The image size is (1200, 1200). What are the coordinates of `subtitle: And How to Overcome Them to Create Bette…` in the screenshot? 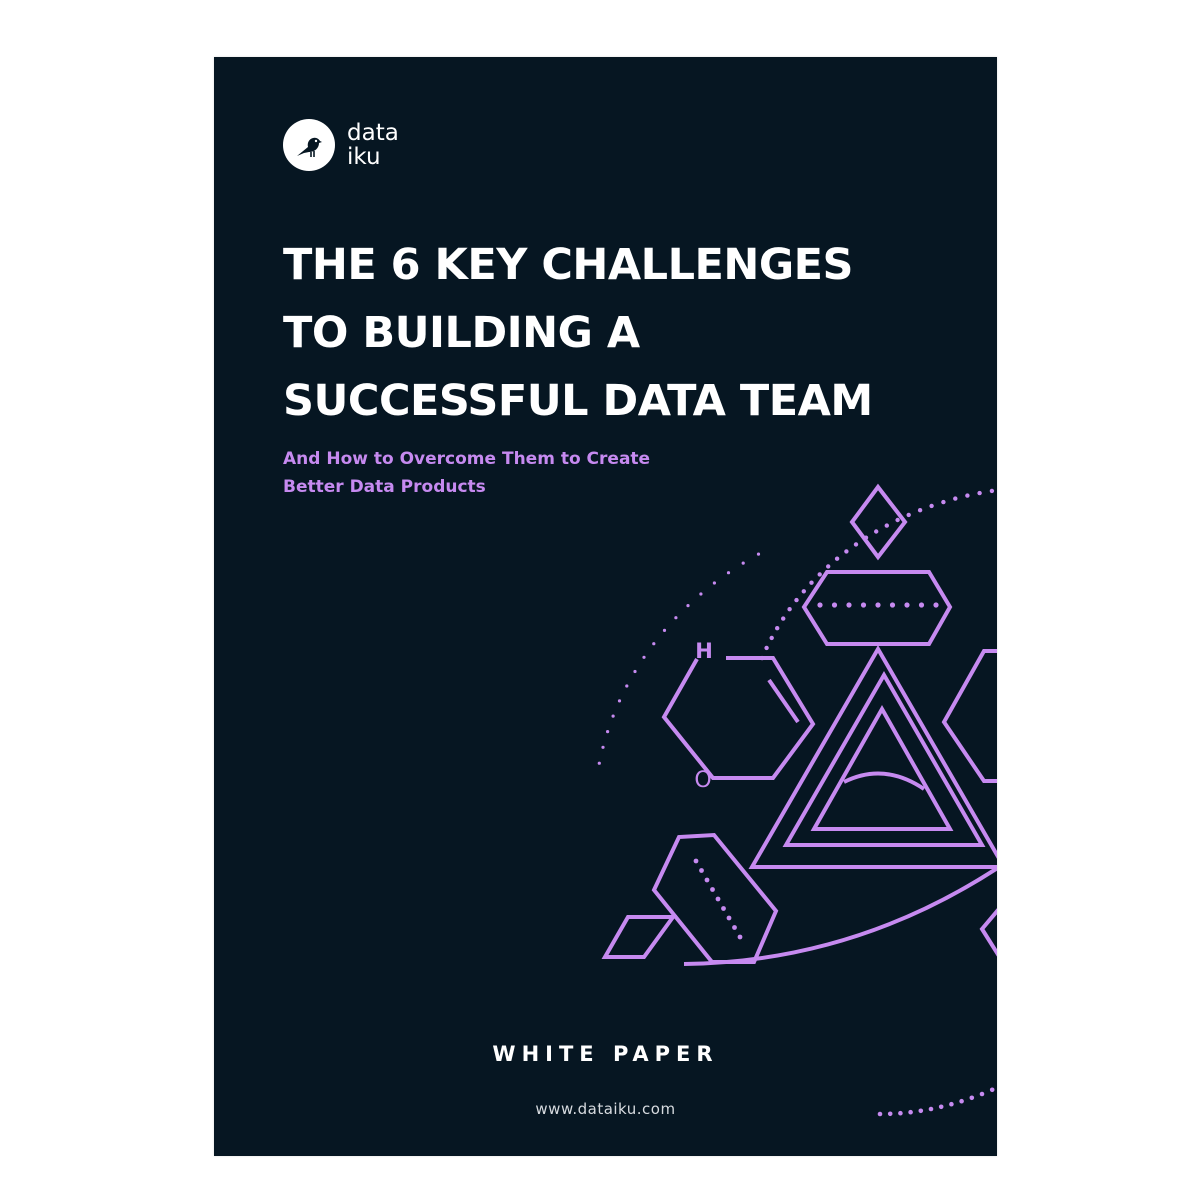 It's located at (466, 473).